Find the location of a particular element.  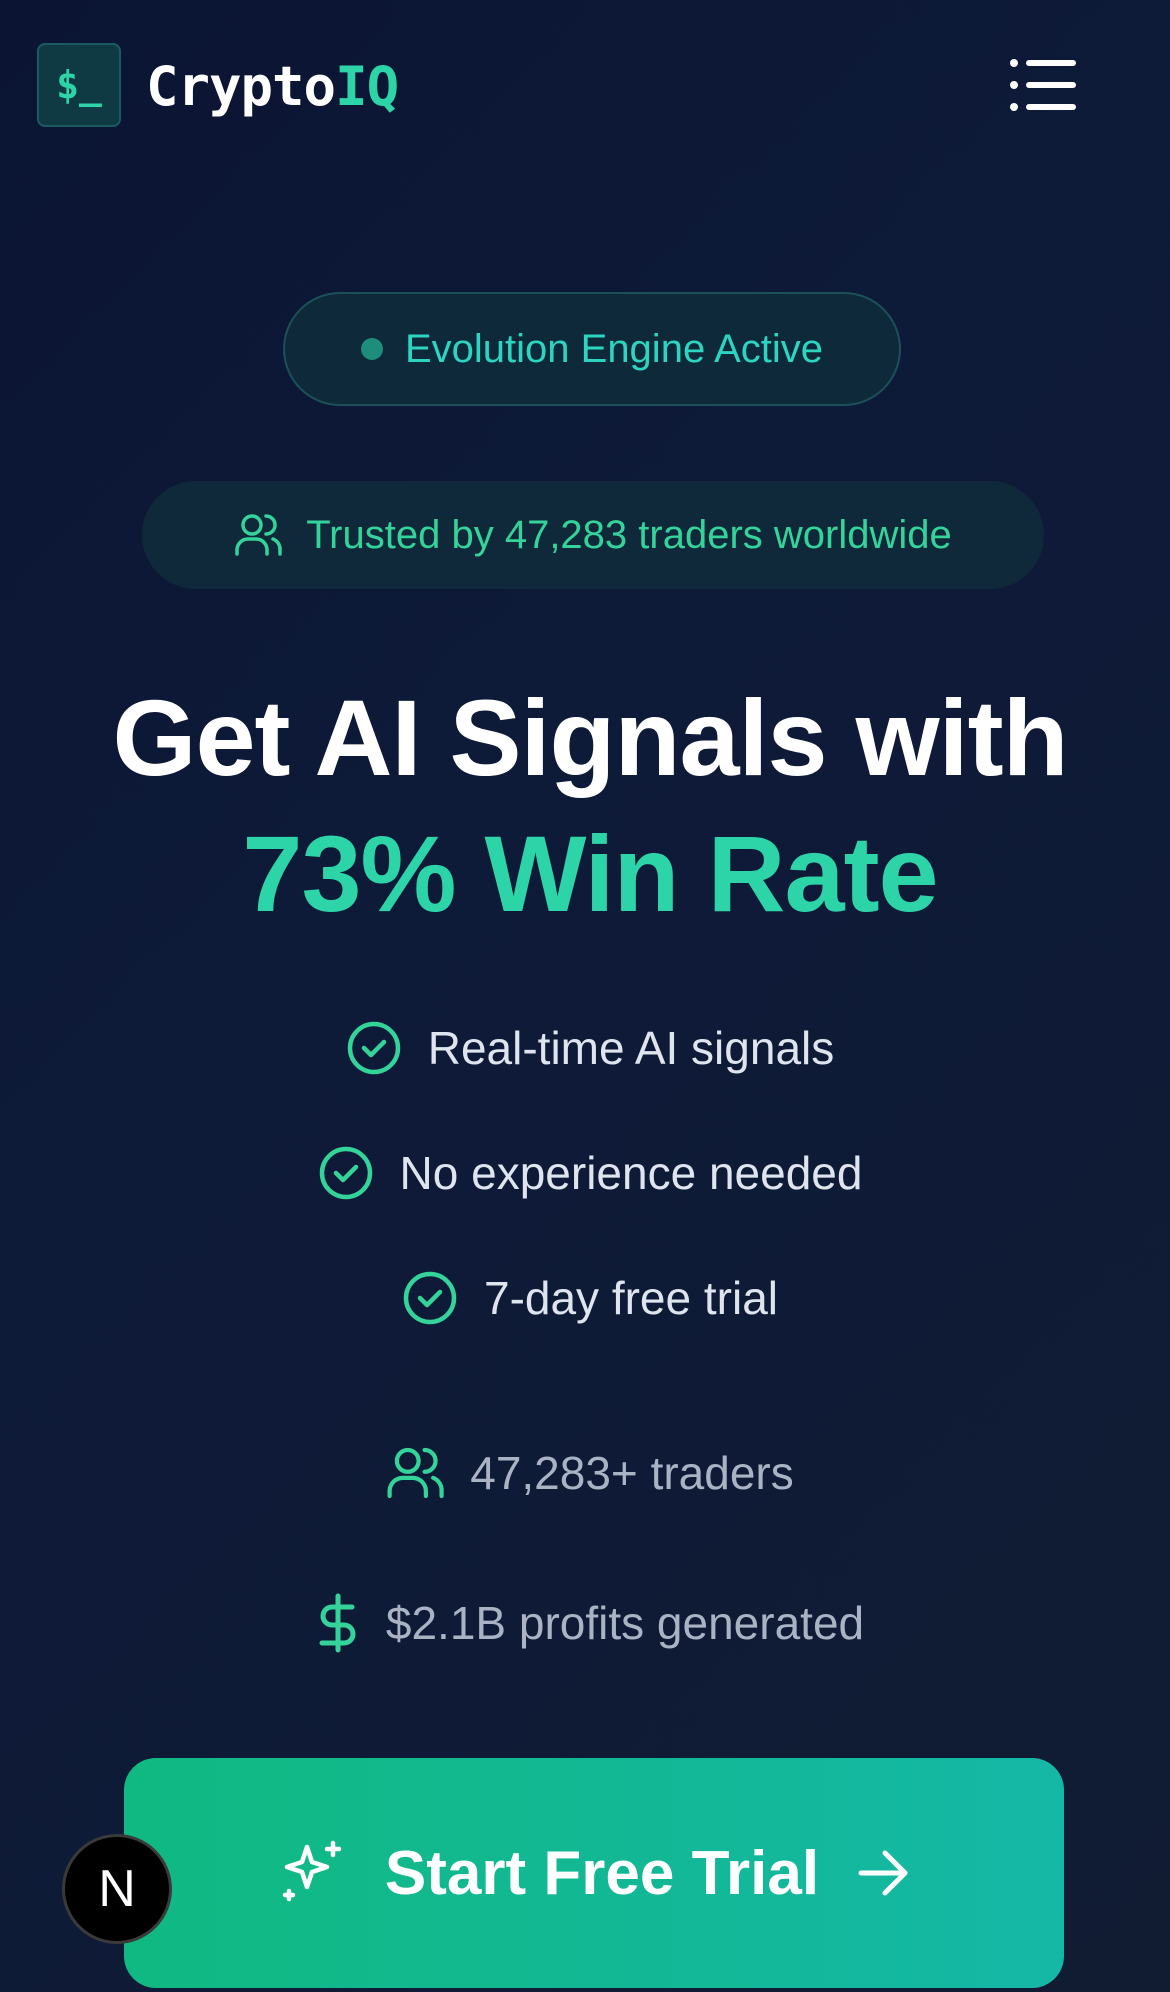

feature-item: Real-time AI signals is located at coordinates (585, 1048).